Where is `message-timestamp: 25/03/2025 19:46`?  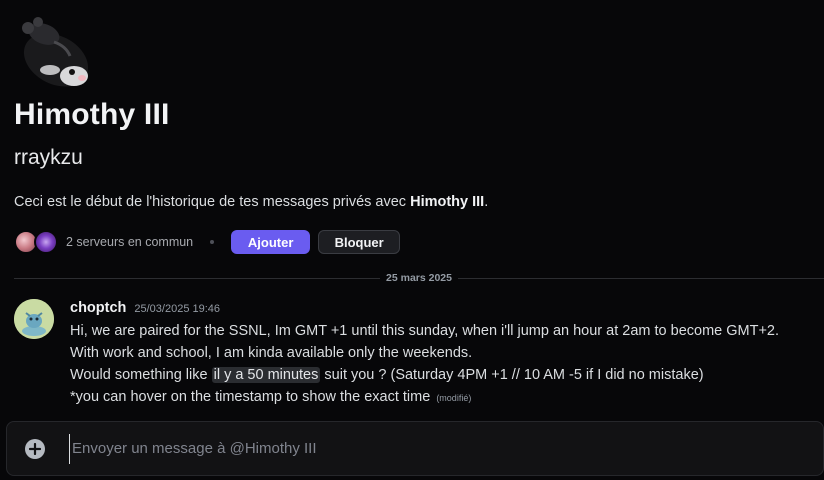
message-timestamp: 25/03/2025 19:46 is located at coordinates (177, 309).